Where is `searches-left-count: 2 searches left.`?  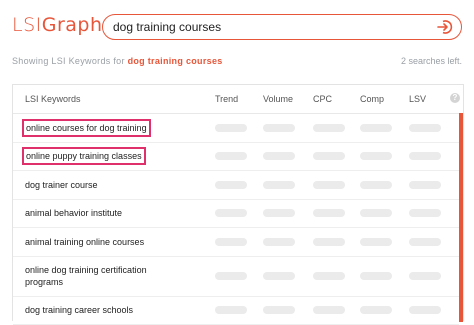 searches-left-count: 2 searches left. is located at coordinates (431, 61).